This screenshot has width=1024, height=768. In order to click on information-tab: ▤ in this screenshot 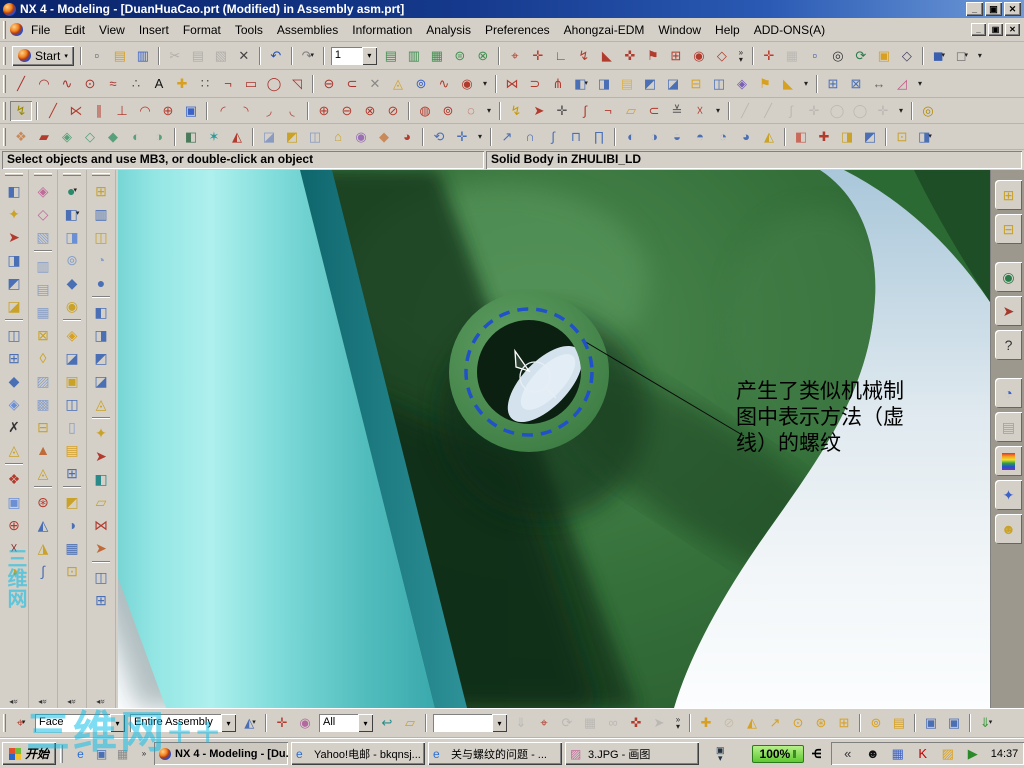, I will do `click(1008, 427)`.